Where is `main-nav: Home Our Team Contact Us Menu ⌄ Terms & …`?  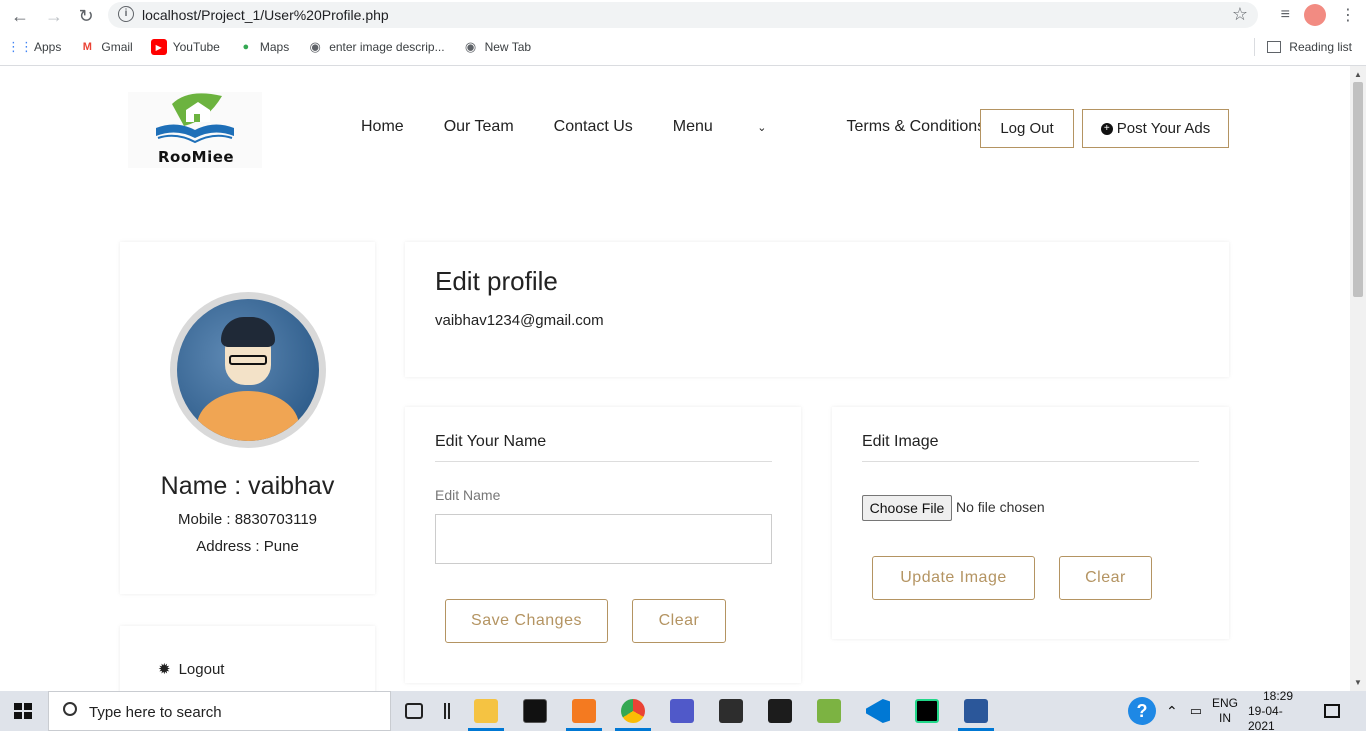
main-nav: Home Our Team Contact Us Menu ⌄ Terms & … is located at coordinates (693, 127).